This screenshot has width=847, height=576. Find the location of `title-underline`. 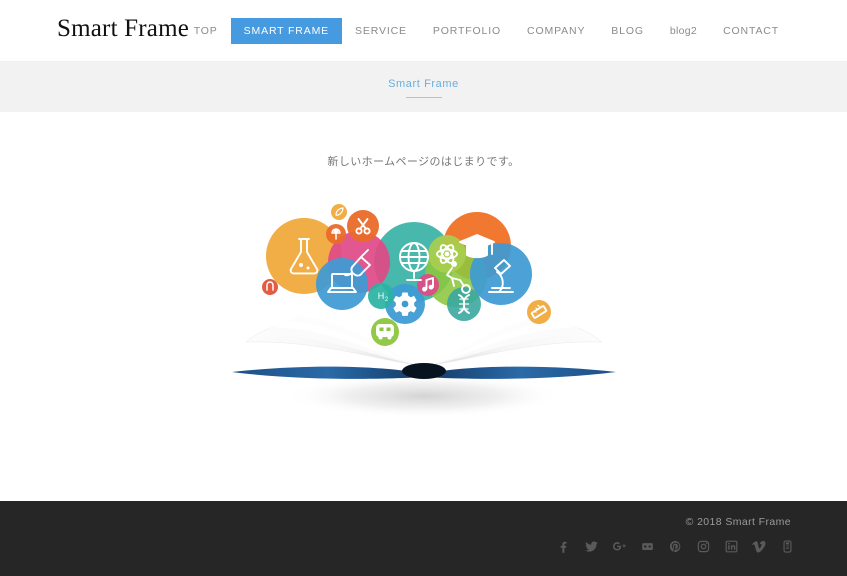

title-underline is located at coordinates (423, 97).